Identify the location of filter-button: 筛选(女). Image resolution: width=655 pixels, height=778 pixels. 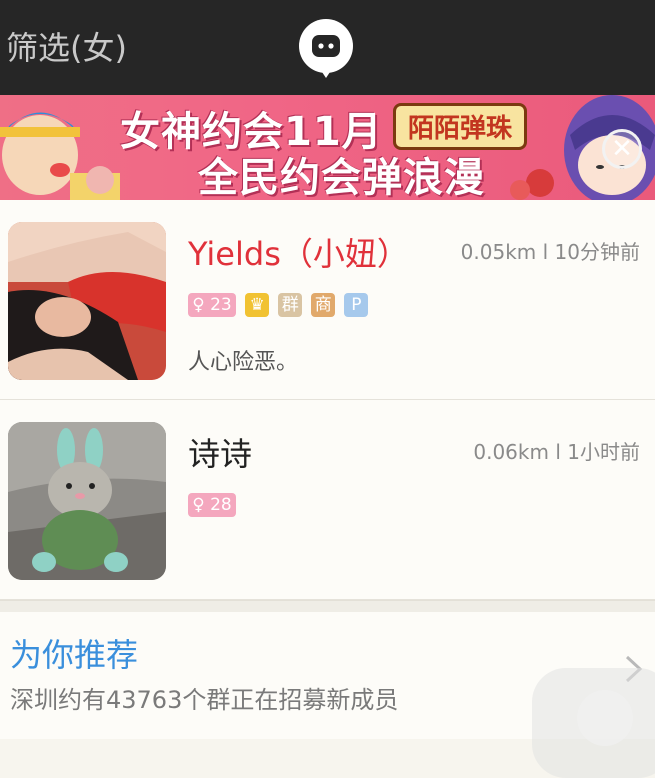
(66, 48).